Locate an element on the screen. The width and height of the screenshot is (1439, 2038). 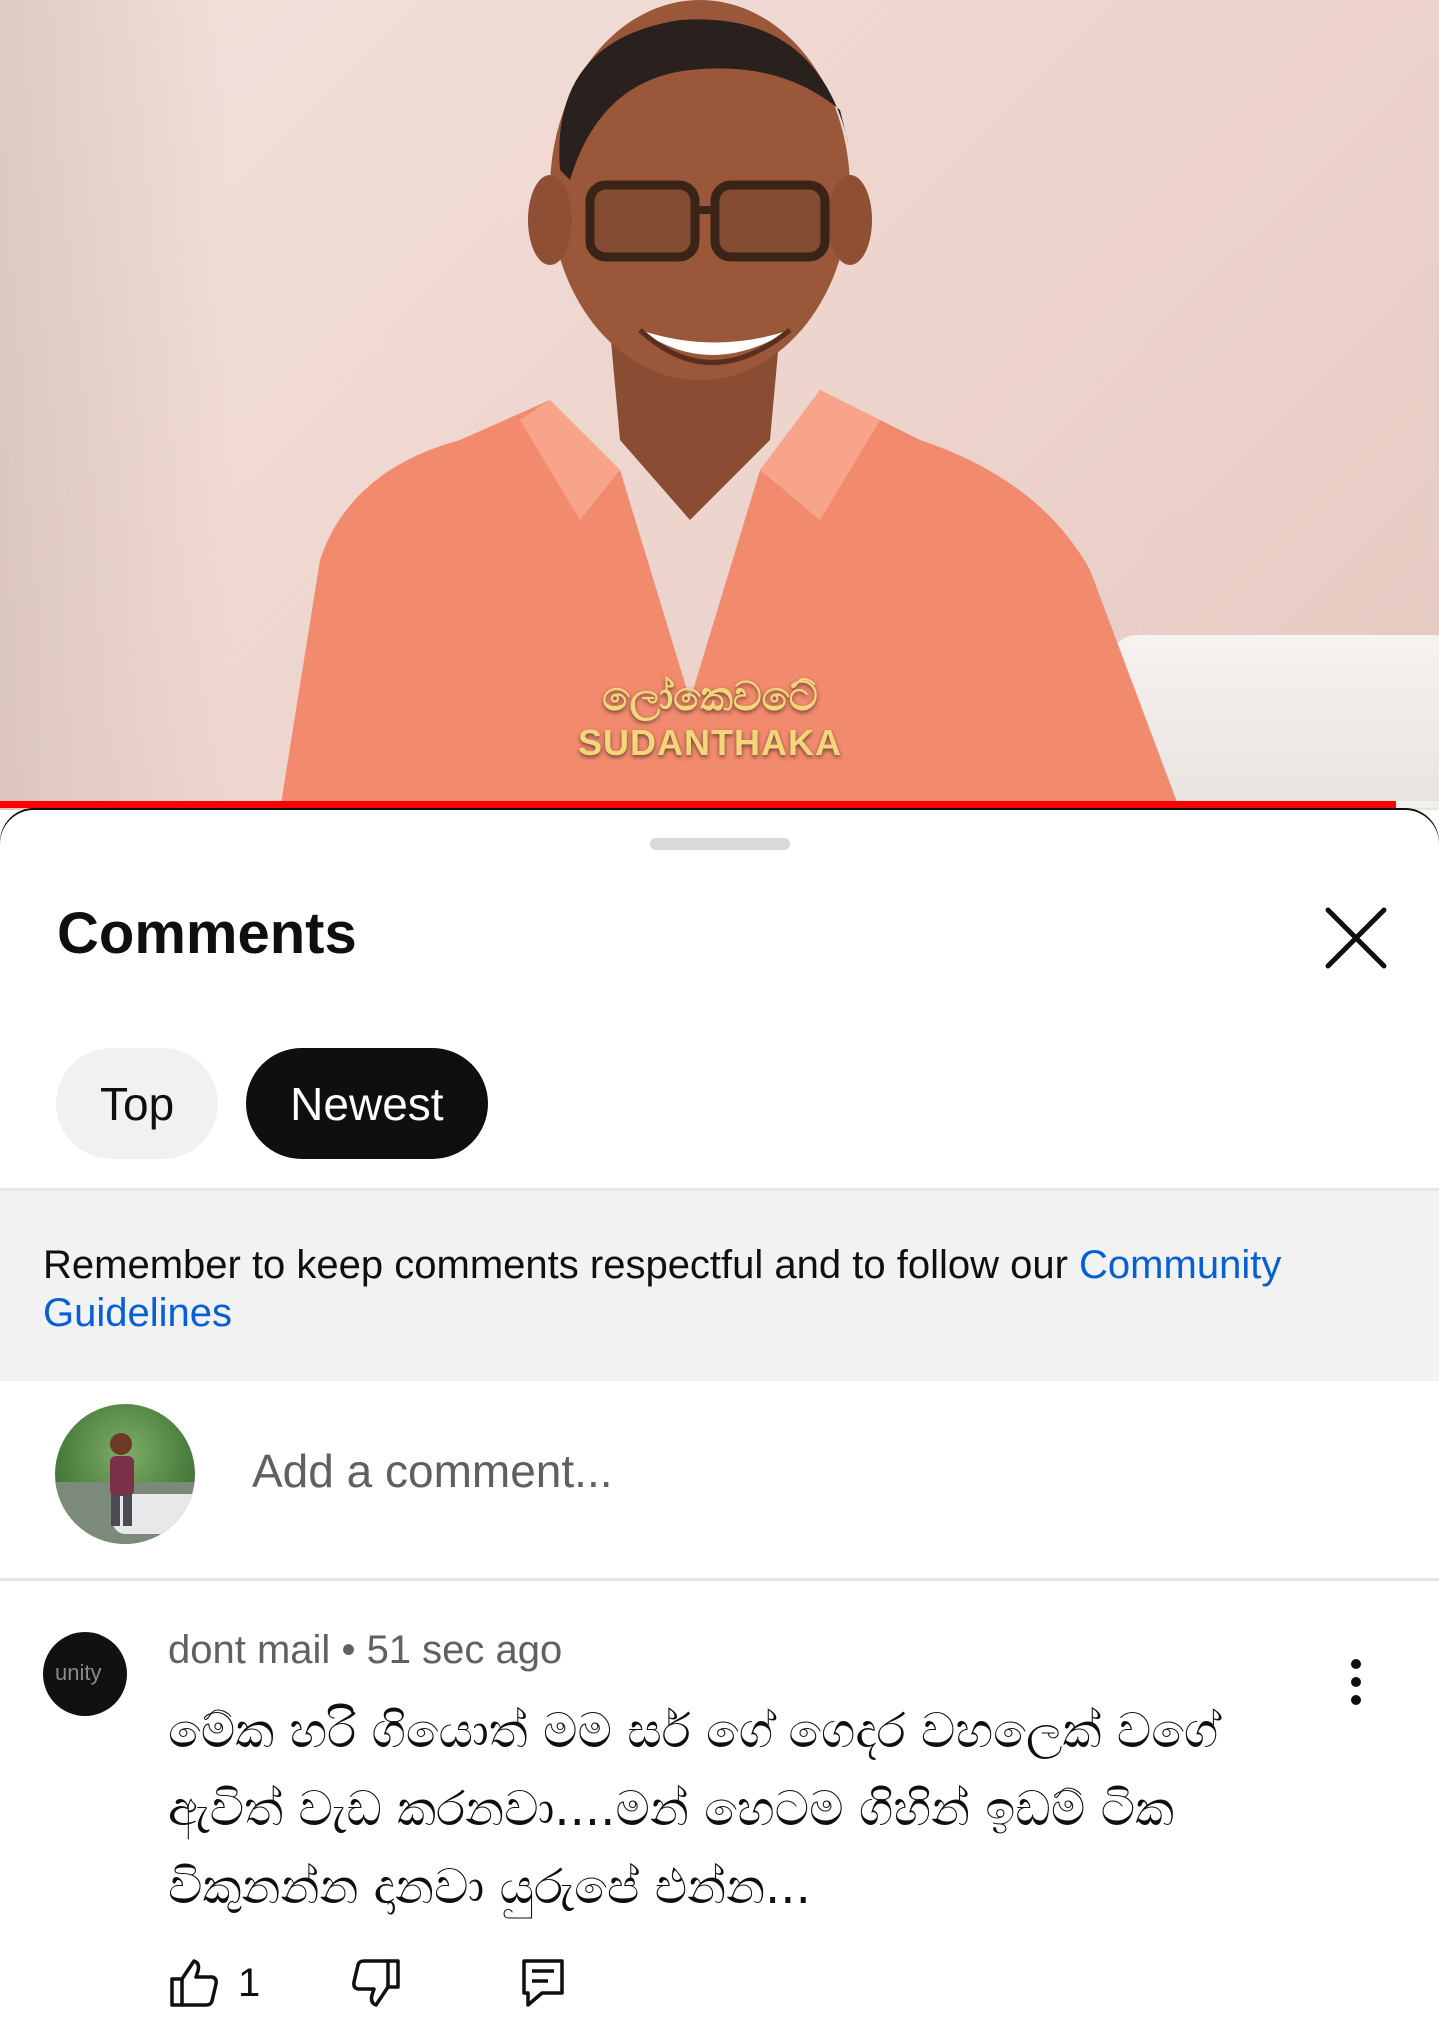
drag-handle is located at coordinates (720, 844).